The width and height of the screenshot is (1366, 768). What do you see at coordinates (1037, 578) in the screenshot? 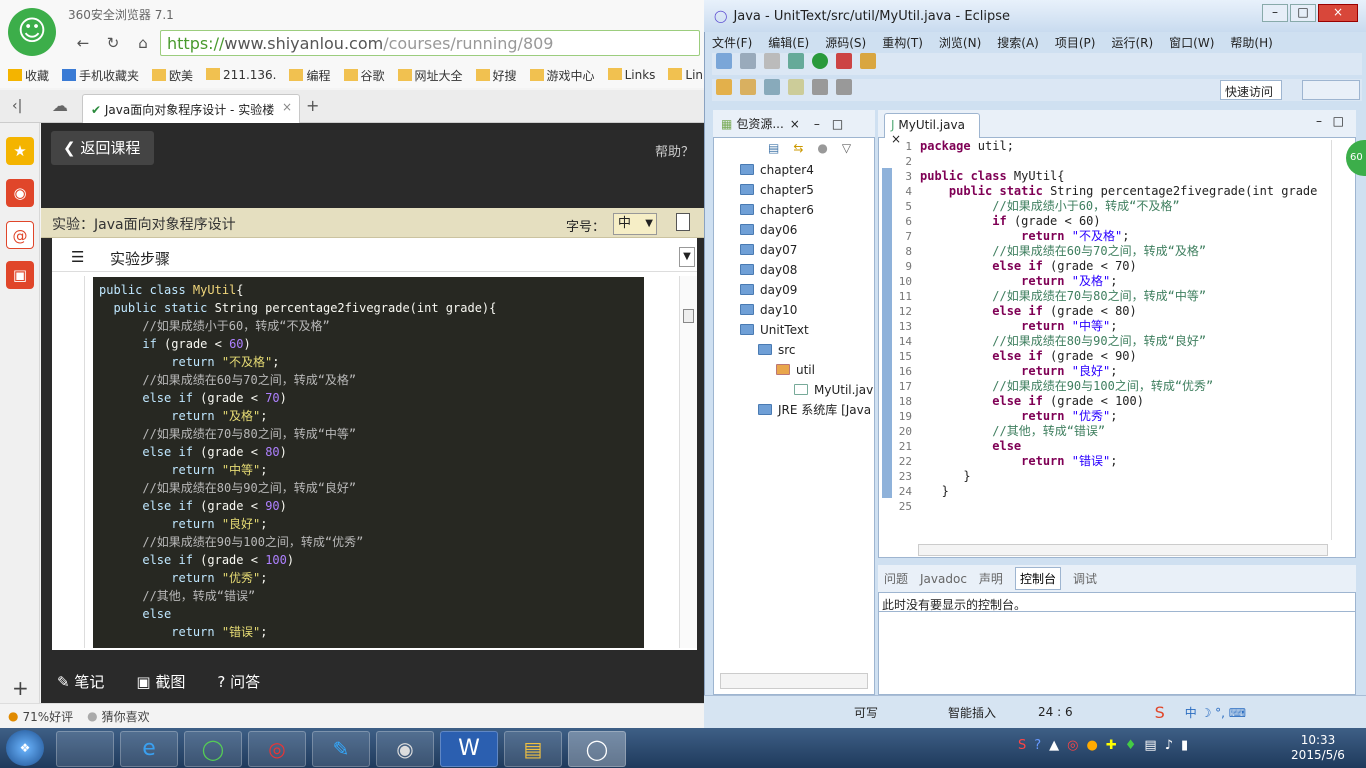
I see `console-tab: 控制台` at bounding box center [1037, 578].